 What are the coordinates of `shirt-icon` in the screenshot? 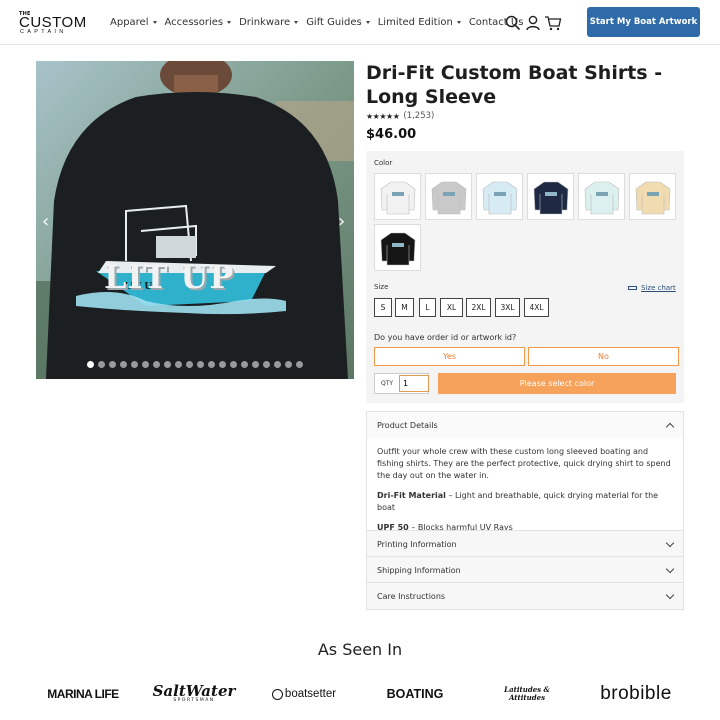 It's located at (601, 197).